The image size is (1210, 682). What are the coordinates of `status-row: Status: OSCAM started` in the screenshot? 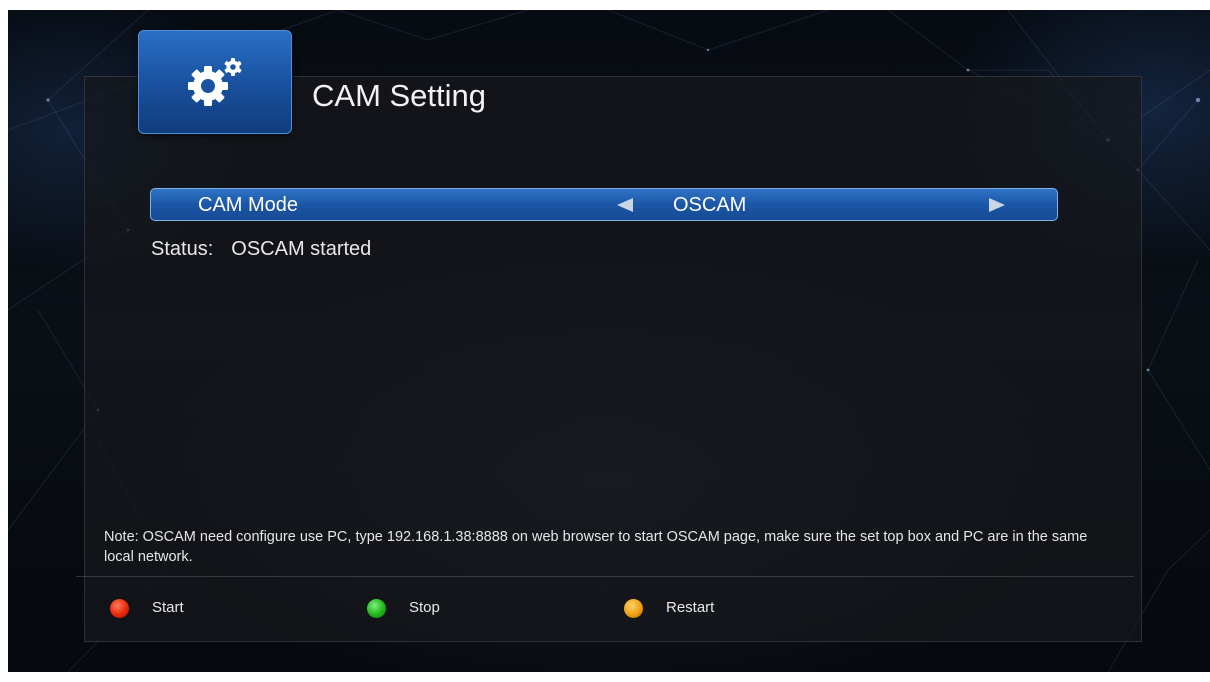 It's located at (261, 249).